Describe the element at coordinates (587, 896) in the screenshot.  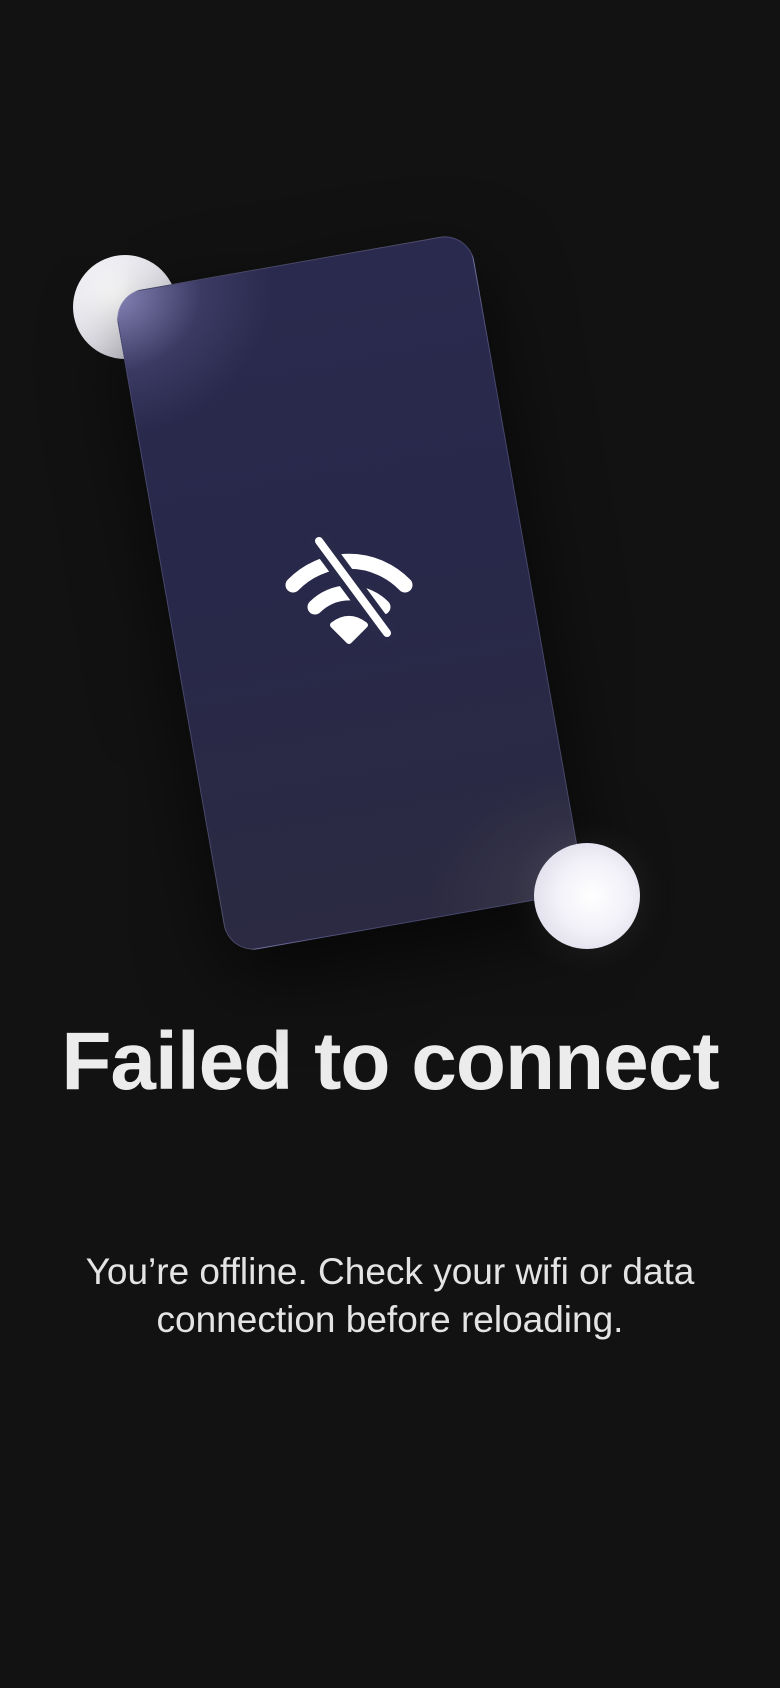
I see `decorative-orb-bottom` at that location.